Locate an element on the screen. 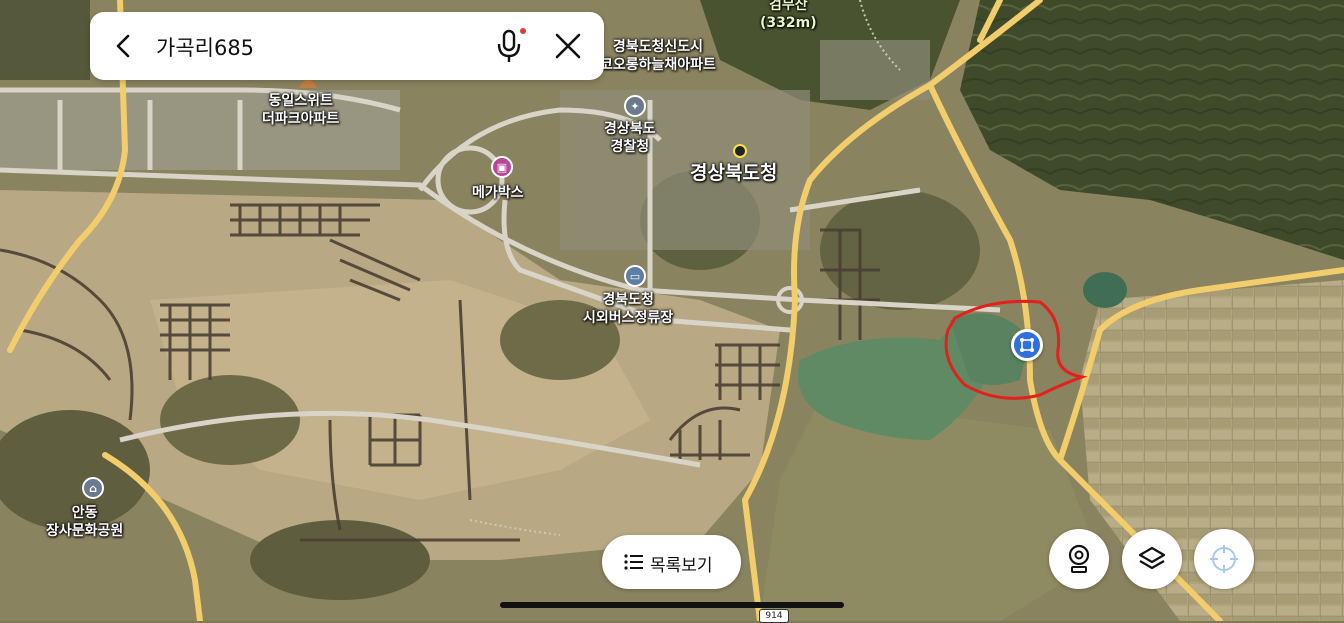 The width and height of the screenshot is (1344, 623). police-icon: ✦ is located at coordinates (635, 106).